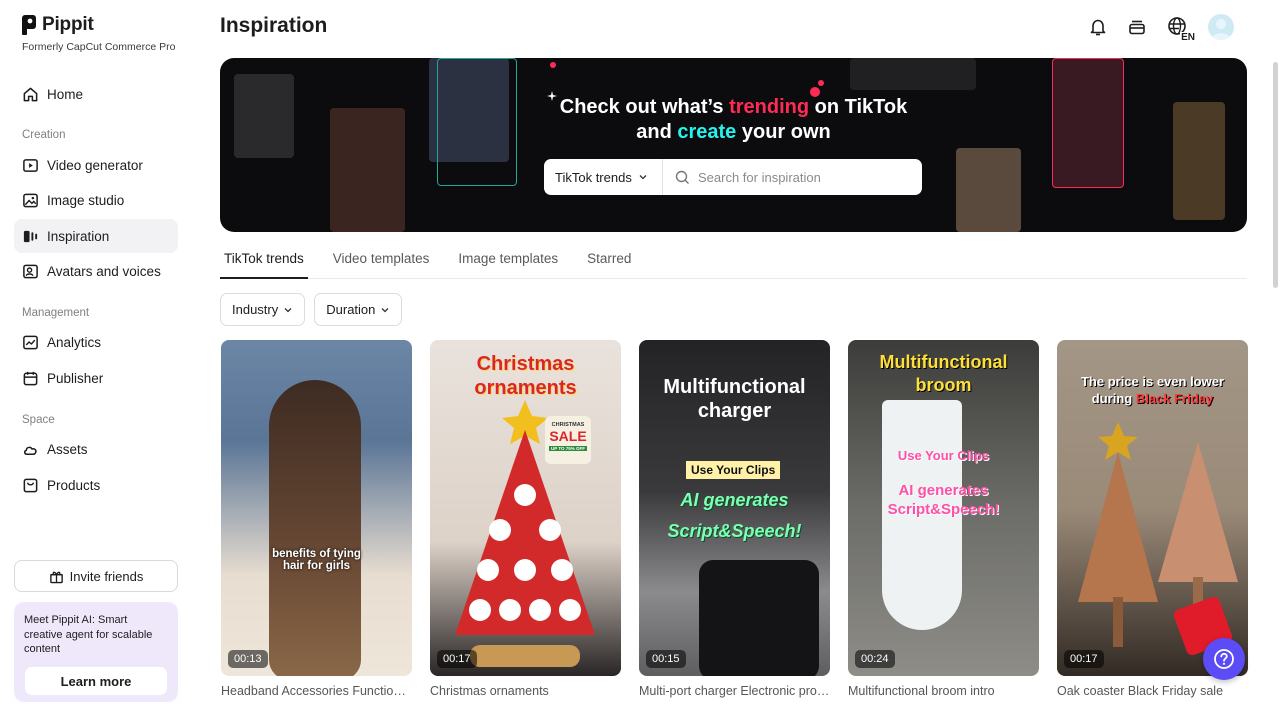 Image resolution: width=1280 pixels, height=711 pixels. What do you see at coordinates (1152, 381) in the screenshot?
I see `thumbnail-caption-line1: The price is even lower` at bounding box center [1152, 381].